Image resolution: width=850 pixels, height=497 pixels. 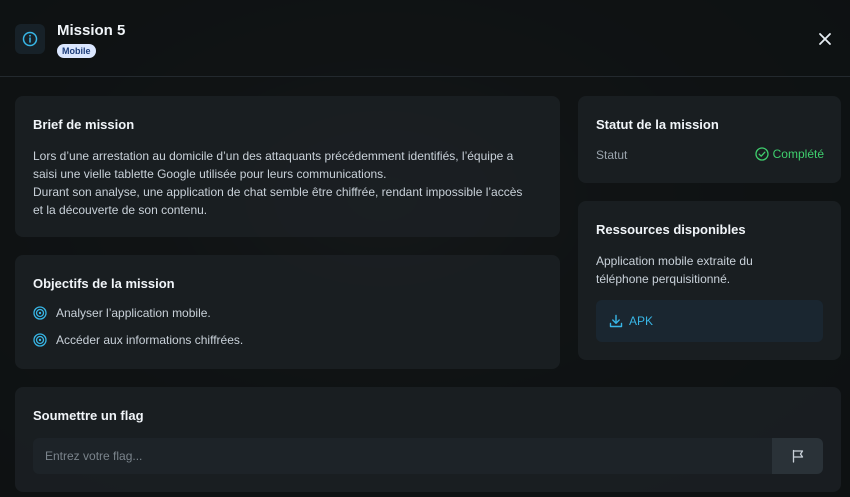 I want to click on objectives-title: Objectifs de la mission, so click(x=104, y=283).